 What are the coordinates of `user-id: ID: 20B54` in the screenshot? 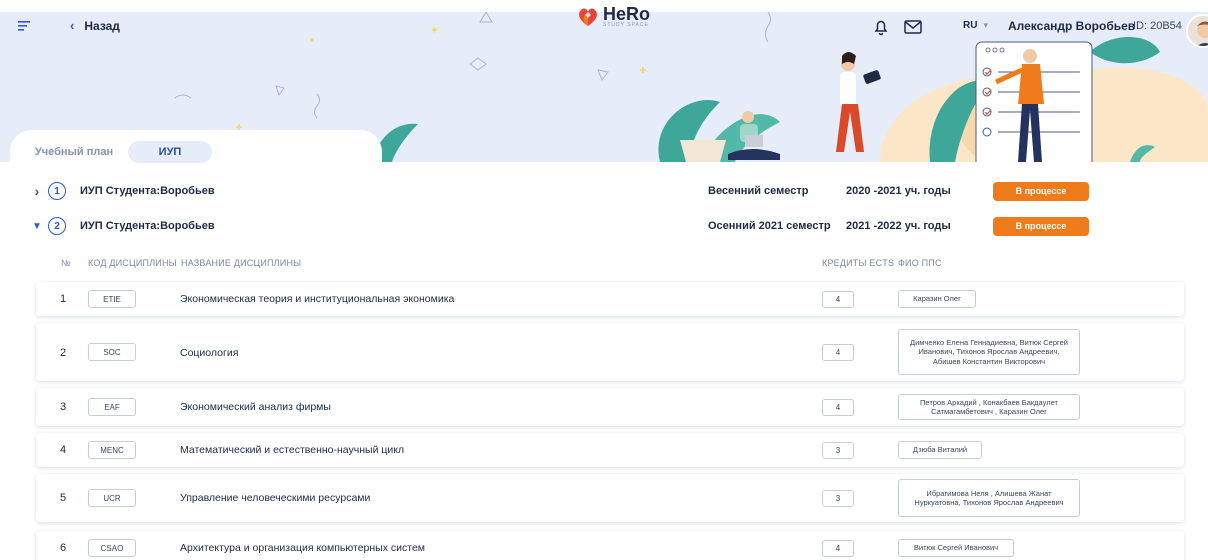 It's located at (1157, 26).